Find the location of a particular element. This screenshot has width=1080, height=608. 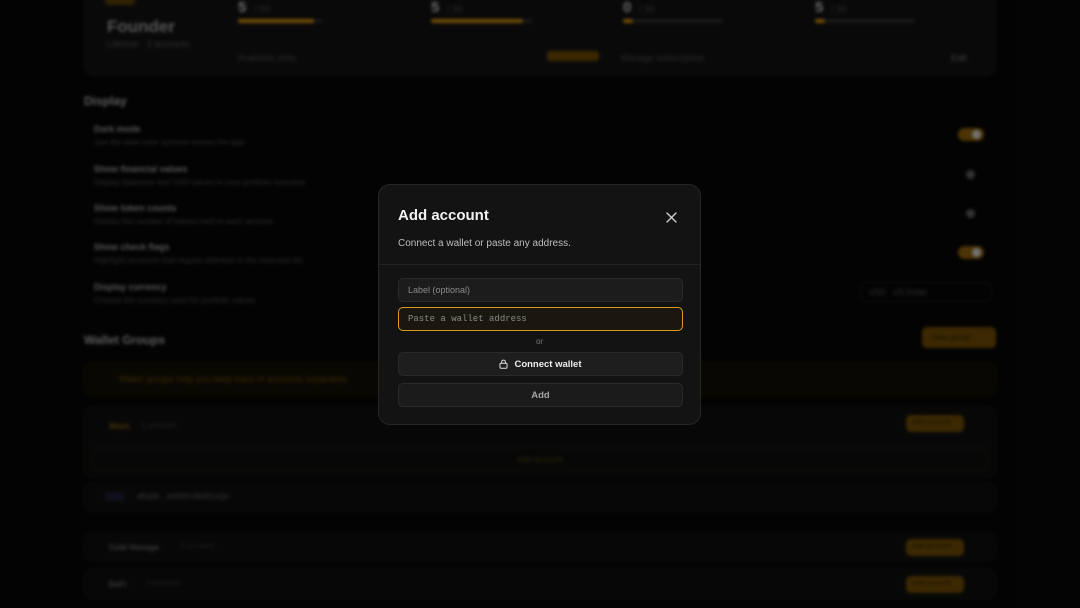

label-input is located at coordinates (540, 290).